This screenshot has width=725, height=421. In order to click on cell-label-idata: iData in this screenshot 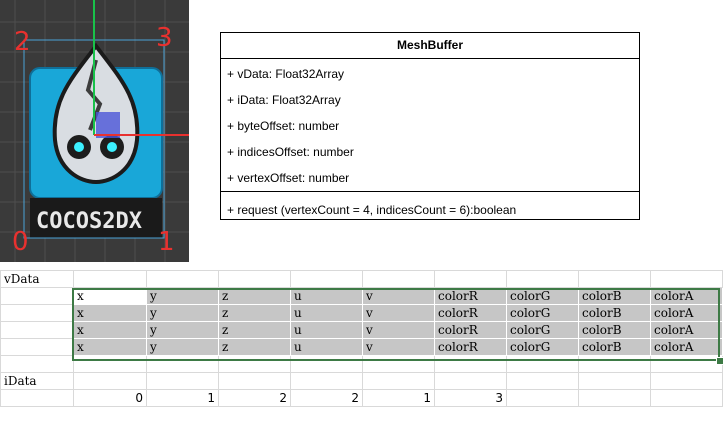, I will do `click(37, 381)`.